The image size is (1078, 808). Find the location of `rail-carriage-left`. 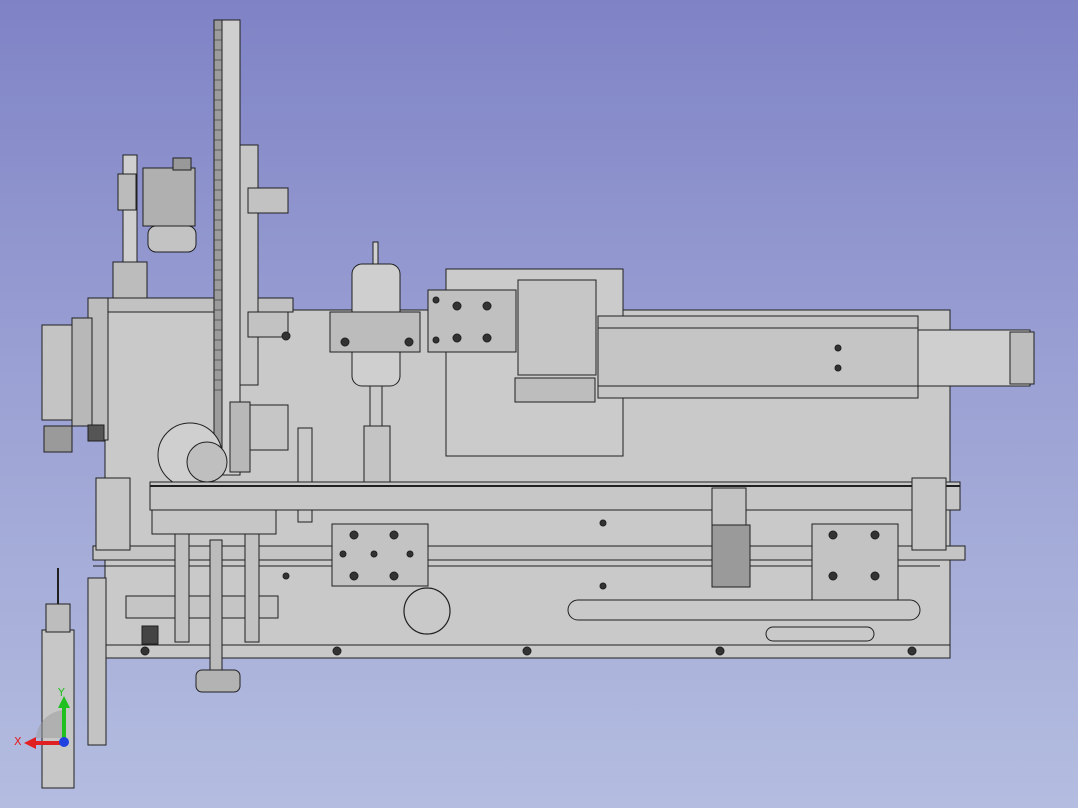

rail-carriage-left is located at coordinates (380, 555).